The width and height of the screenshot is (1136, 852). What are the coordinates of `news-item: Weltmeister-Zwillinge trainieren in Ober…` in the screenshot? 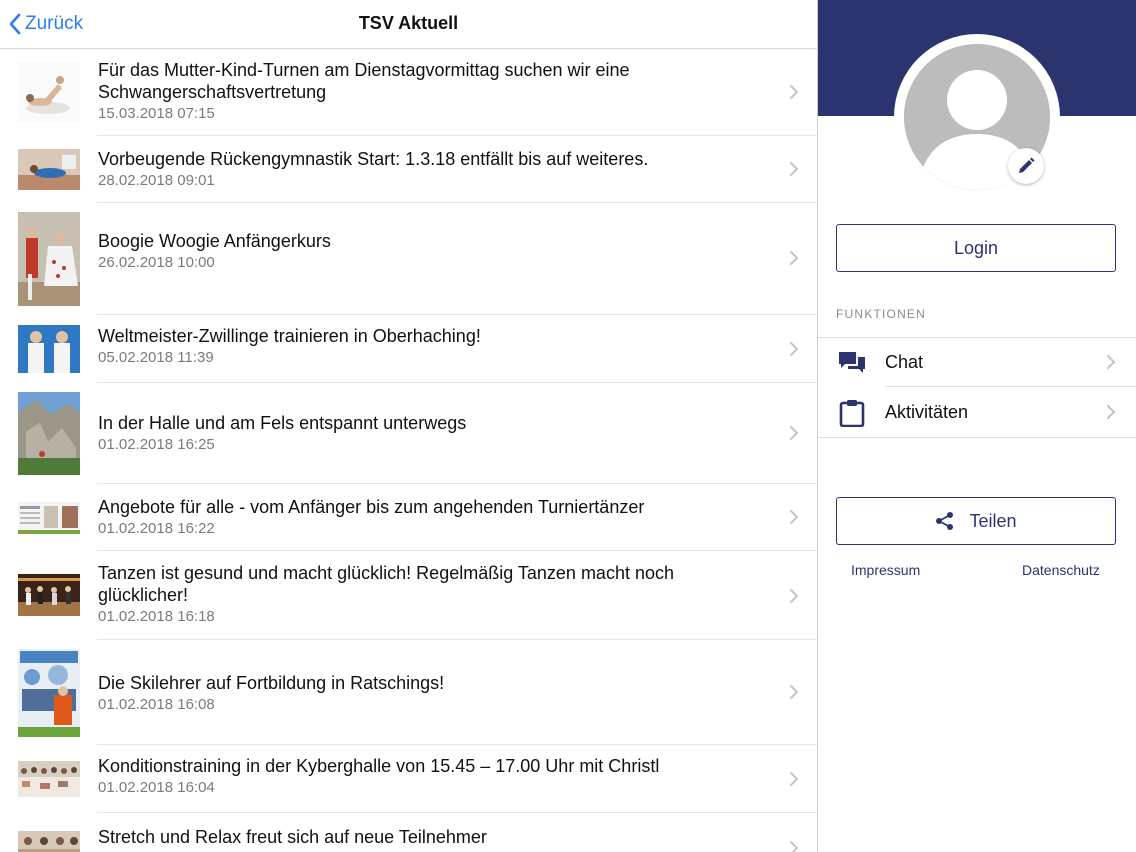 It's located at (408, 349).